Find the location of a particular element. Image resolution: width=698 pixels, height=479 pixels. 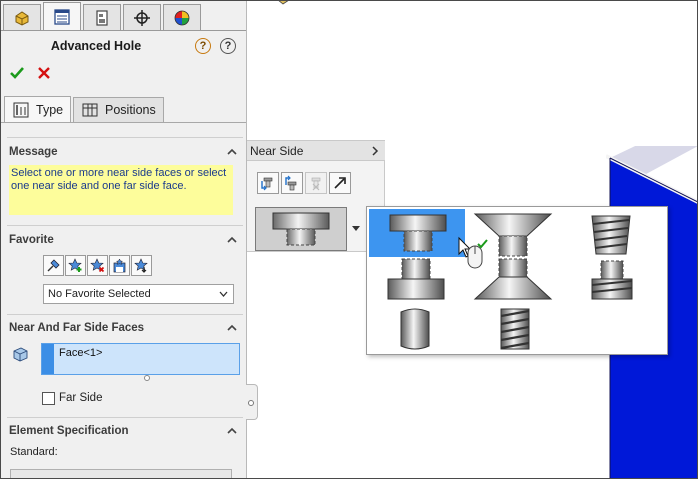

go-to-far-side-icon is located at coordinates (340, 183).